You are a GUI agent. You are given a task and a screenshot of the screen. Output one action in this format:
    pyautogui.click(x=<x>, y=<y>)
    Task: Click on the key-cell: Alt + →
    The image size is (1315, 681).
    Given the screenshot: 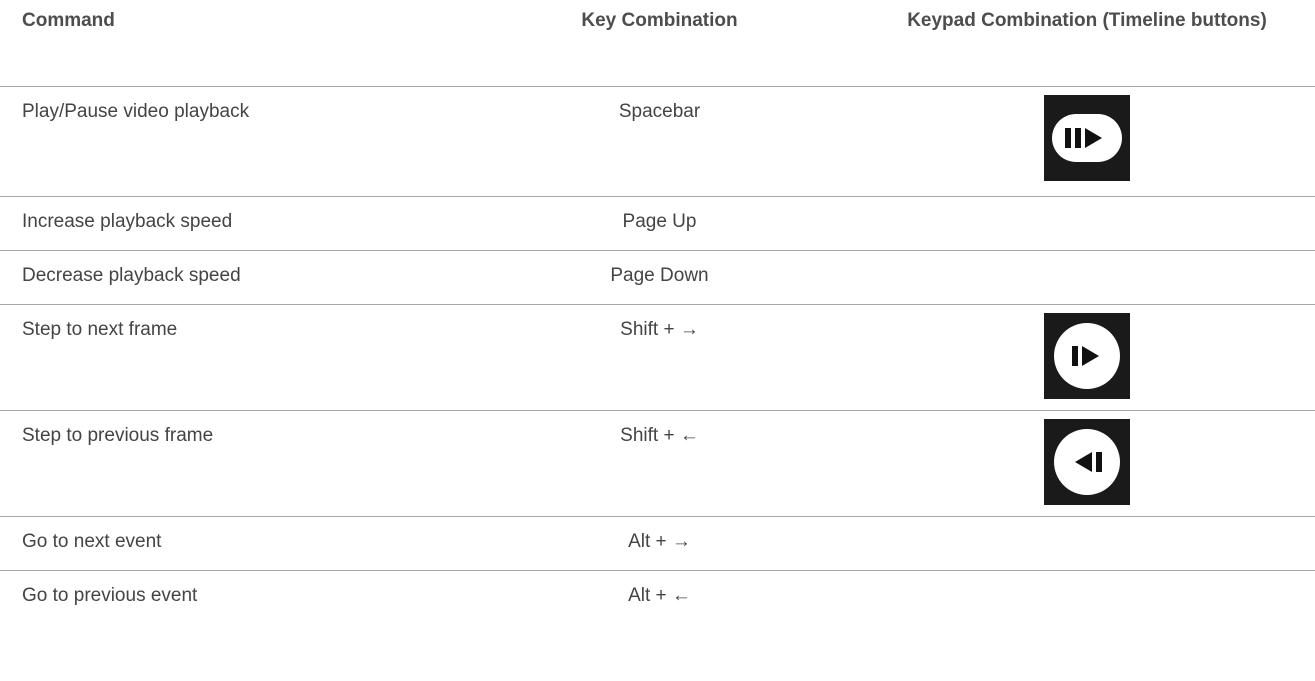 What is the action you would take?
    pyautogui.click(x=659, y=543)
    